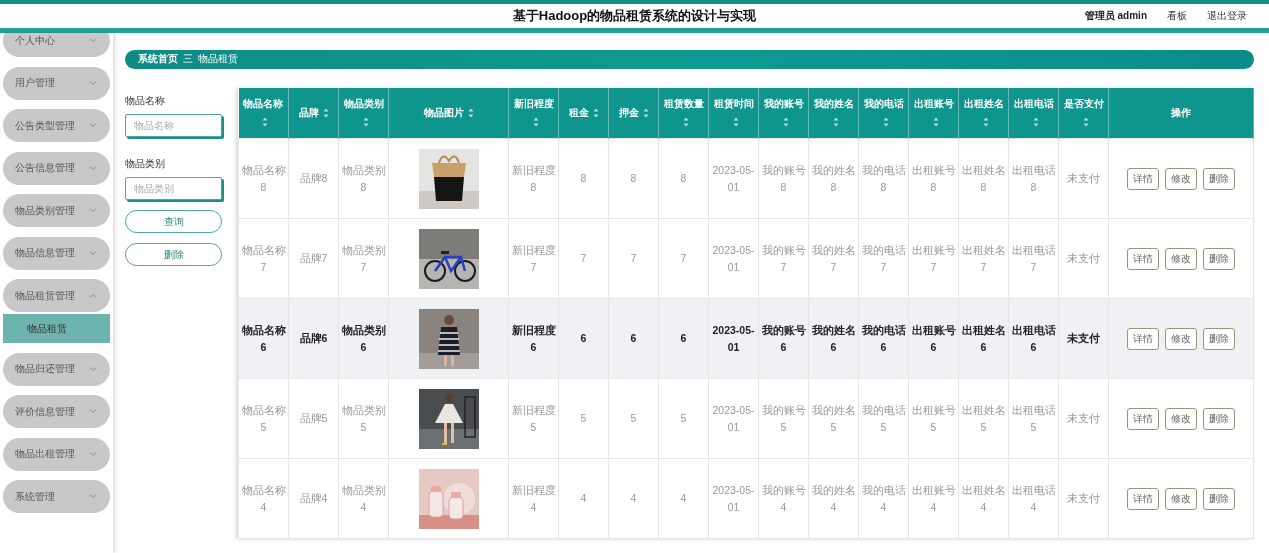  I want to click on table-header-cell: 我的电话, so click(883, 113).